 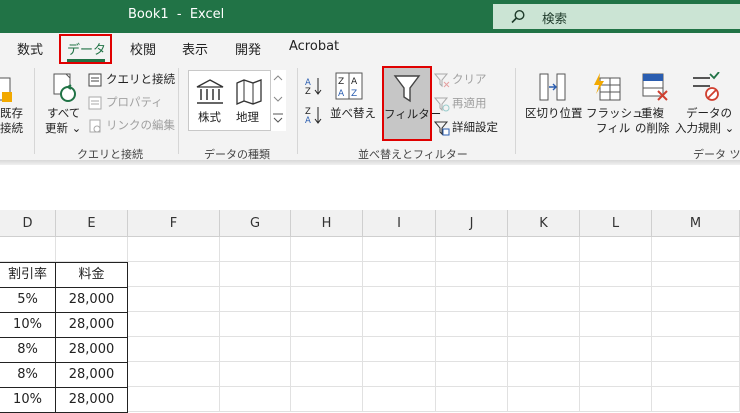 I want to click on search-box: 検索, so click(x=616, y=16).